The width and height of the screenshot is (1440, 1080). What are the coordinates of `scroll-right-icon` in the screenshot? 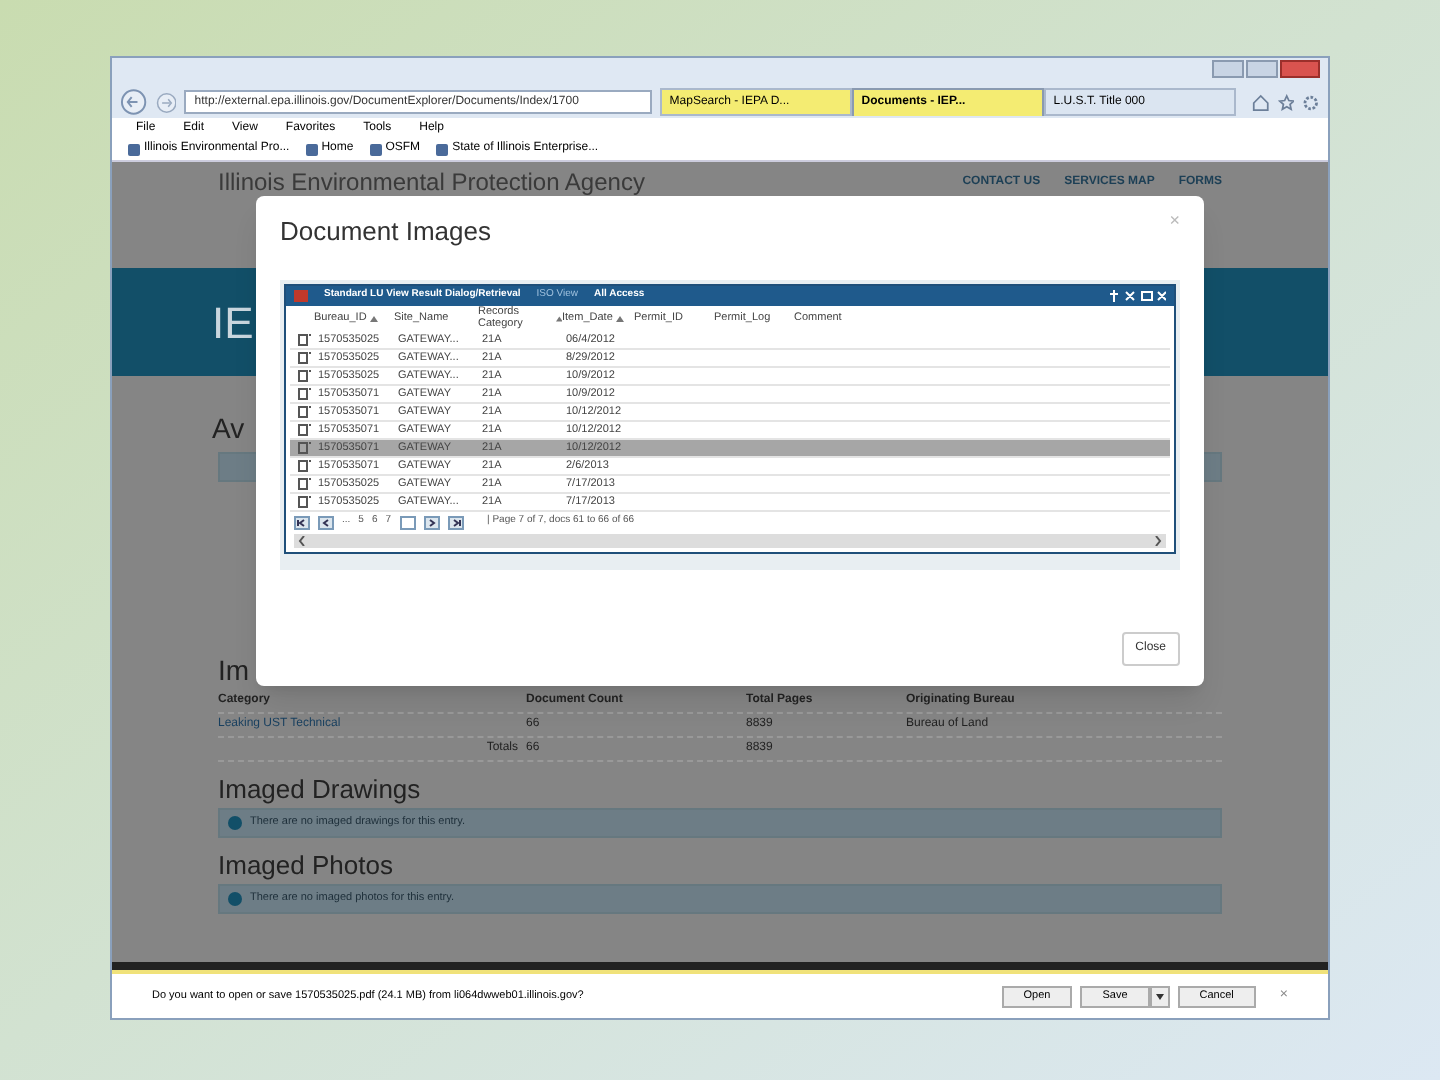 It's located at (1158, 540).